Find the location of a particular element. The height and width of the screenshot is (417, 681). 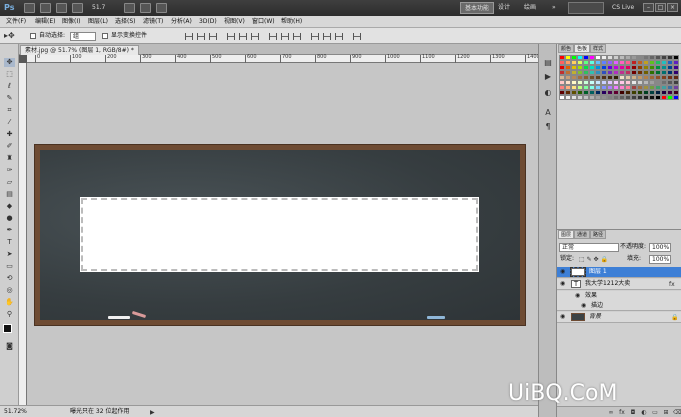

gradient-tool-icon: ▤ is located at coordinates (9, 194).